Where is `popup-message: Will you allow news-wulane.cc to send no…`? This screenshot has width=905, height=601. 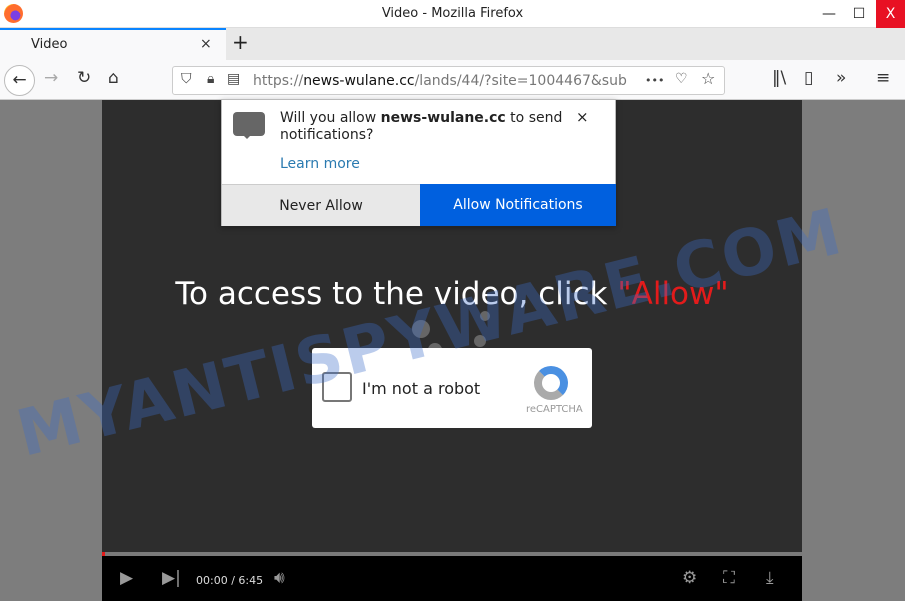
popup-message: Will you allow news-wulane.cc to send no… is located at coordinates (421, 126).